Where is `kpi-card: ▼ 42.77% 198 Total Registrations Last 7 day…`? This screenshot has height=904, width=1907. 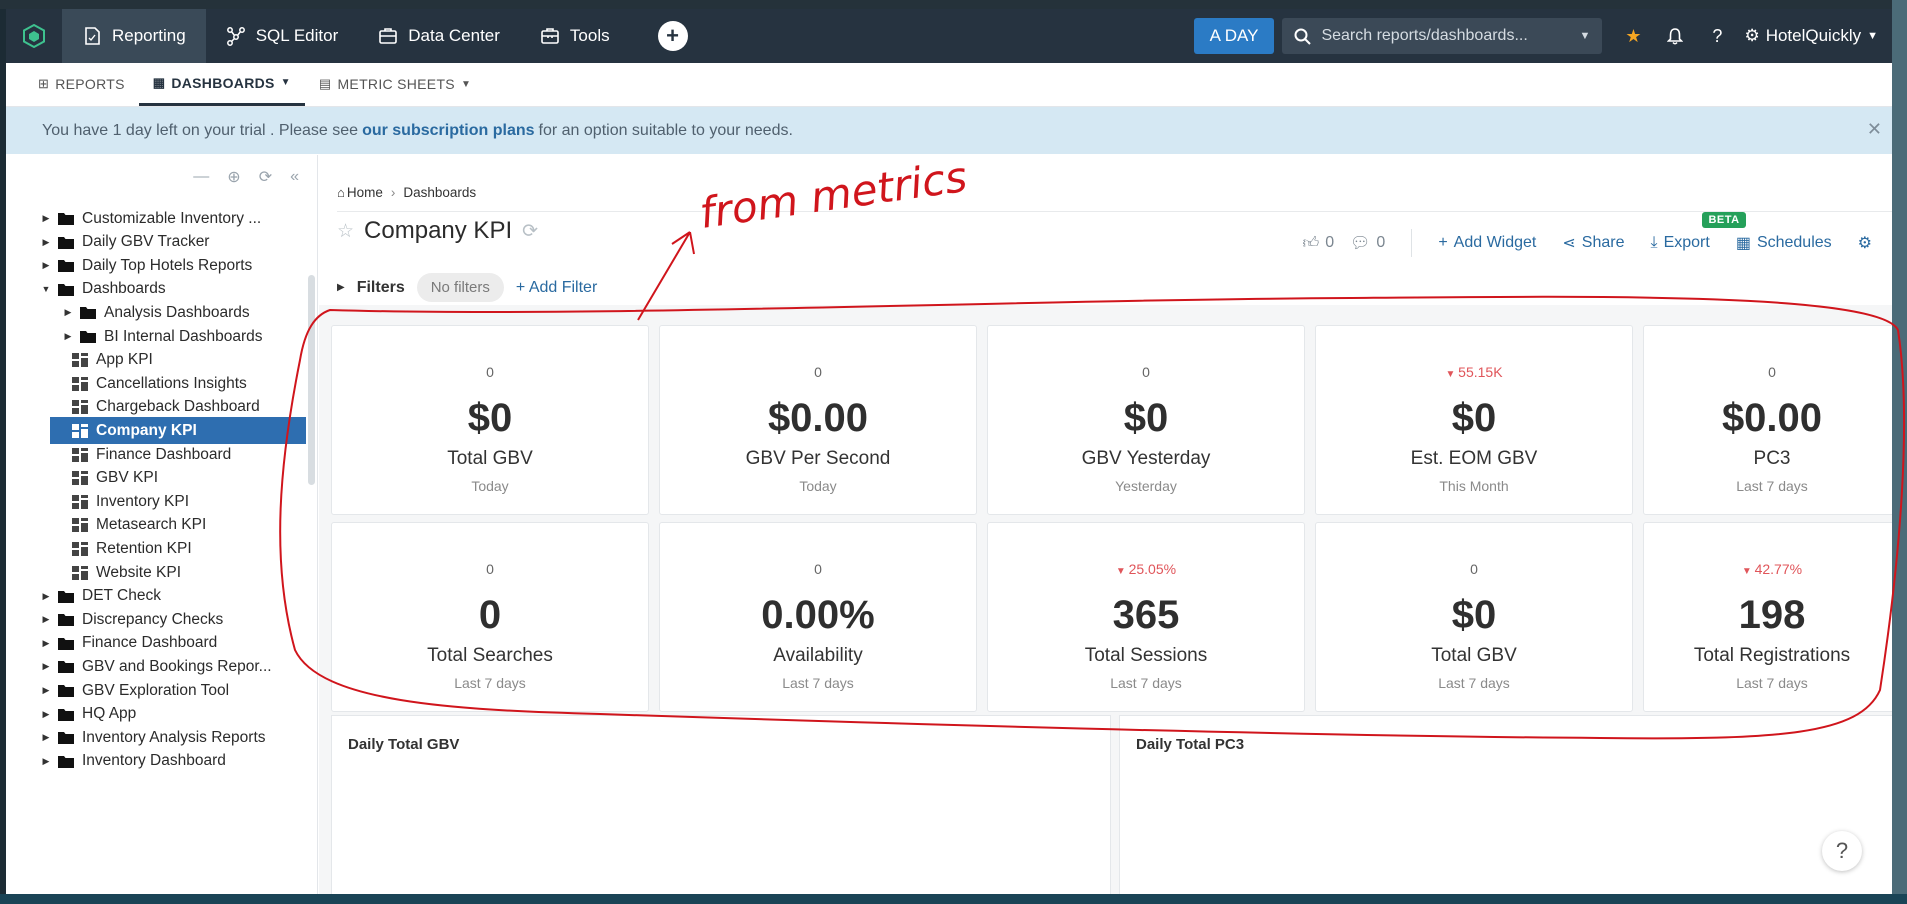
kpi-card: ▼ 42.77% 198 Total Registrations Last 7 day… is located at coordinates (1767, 617).